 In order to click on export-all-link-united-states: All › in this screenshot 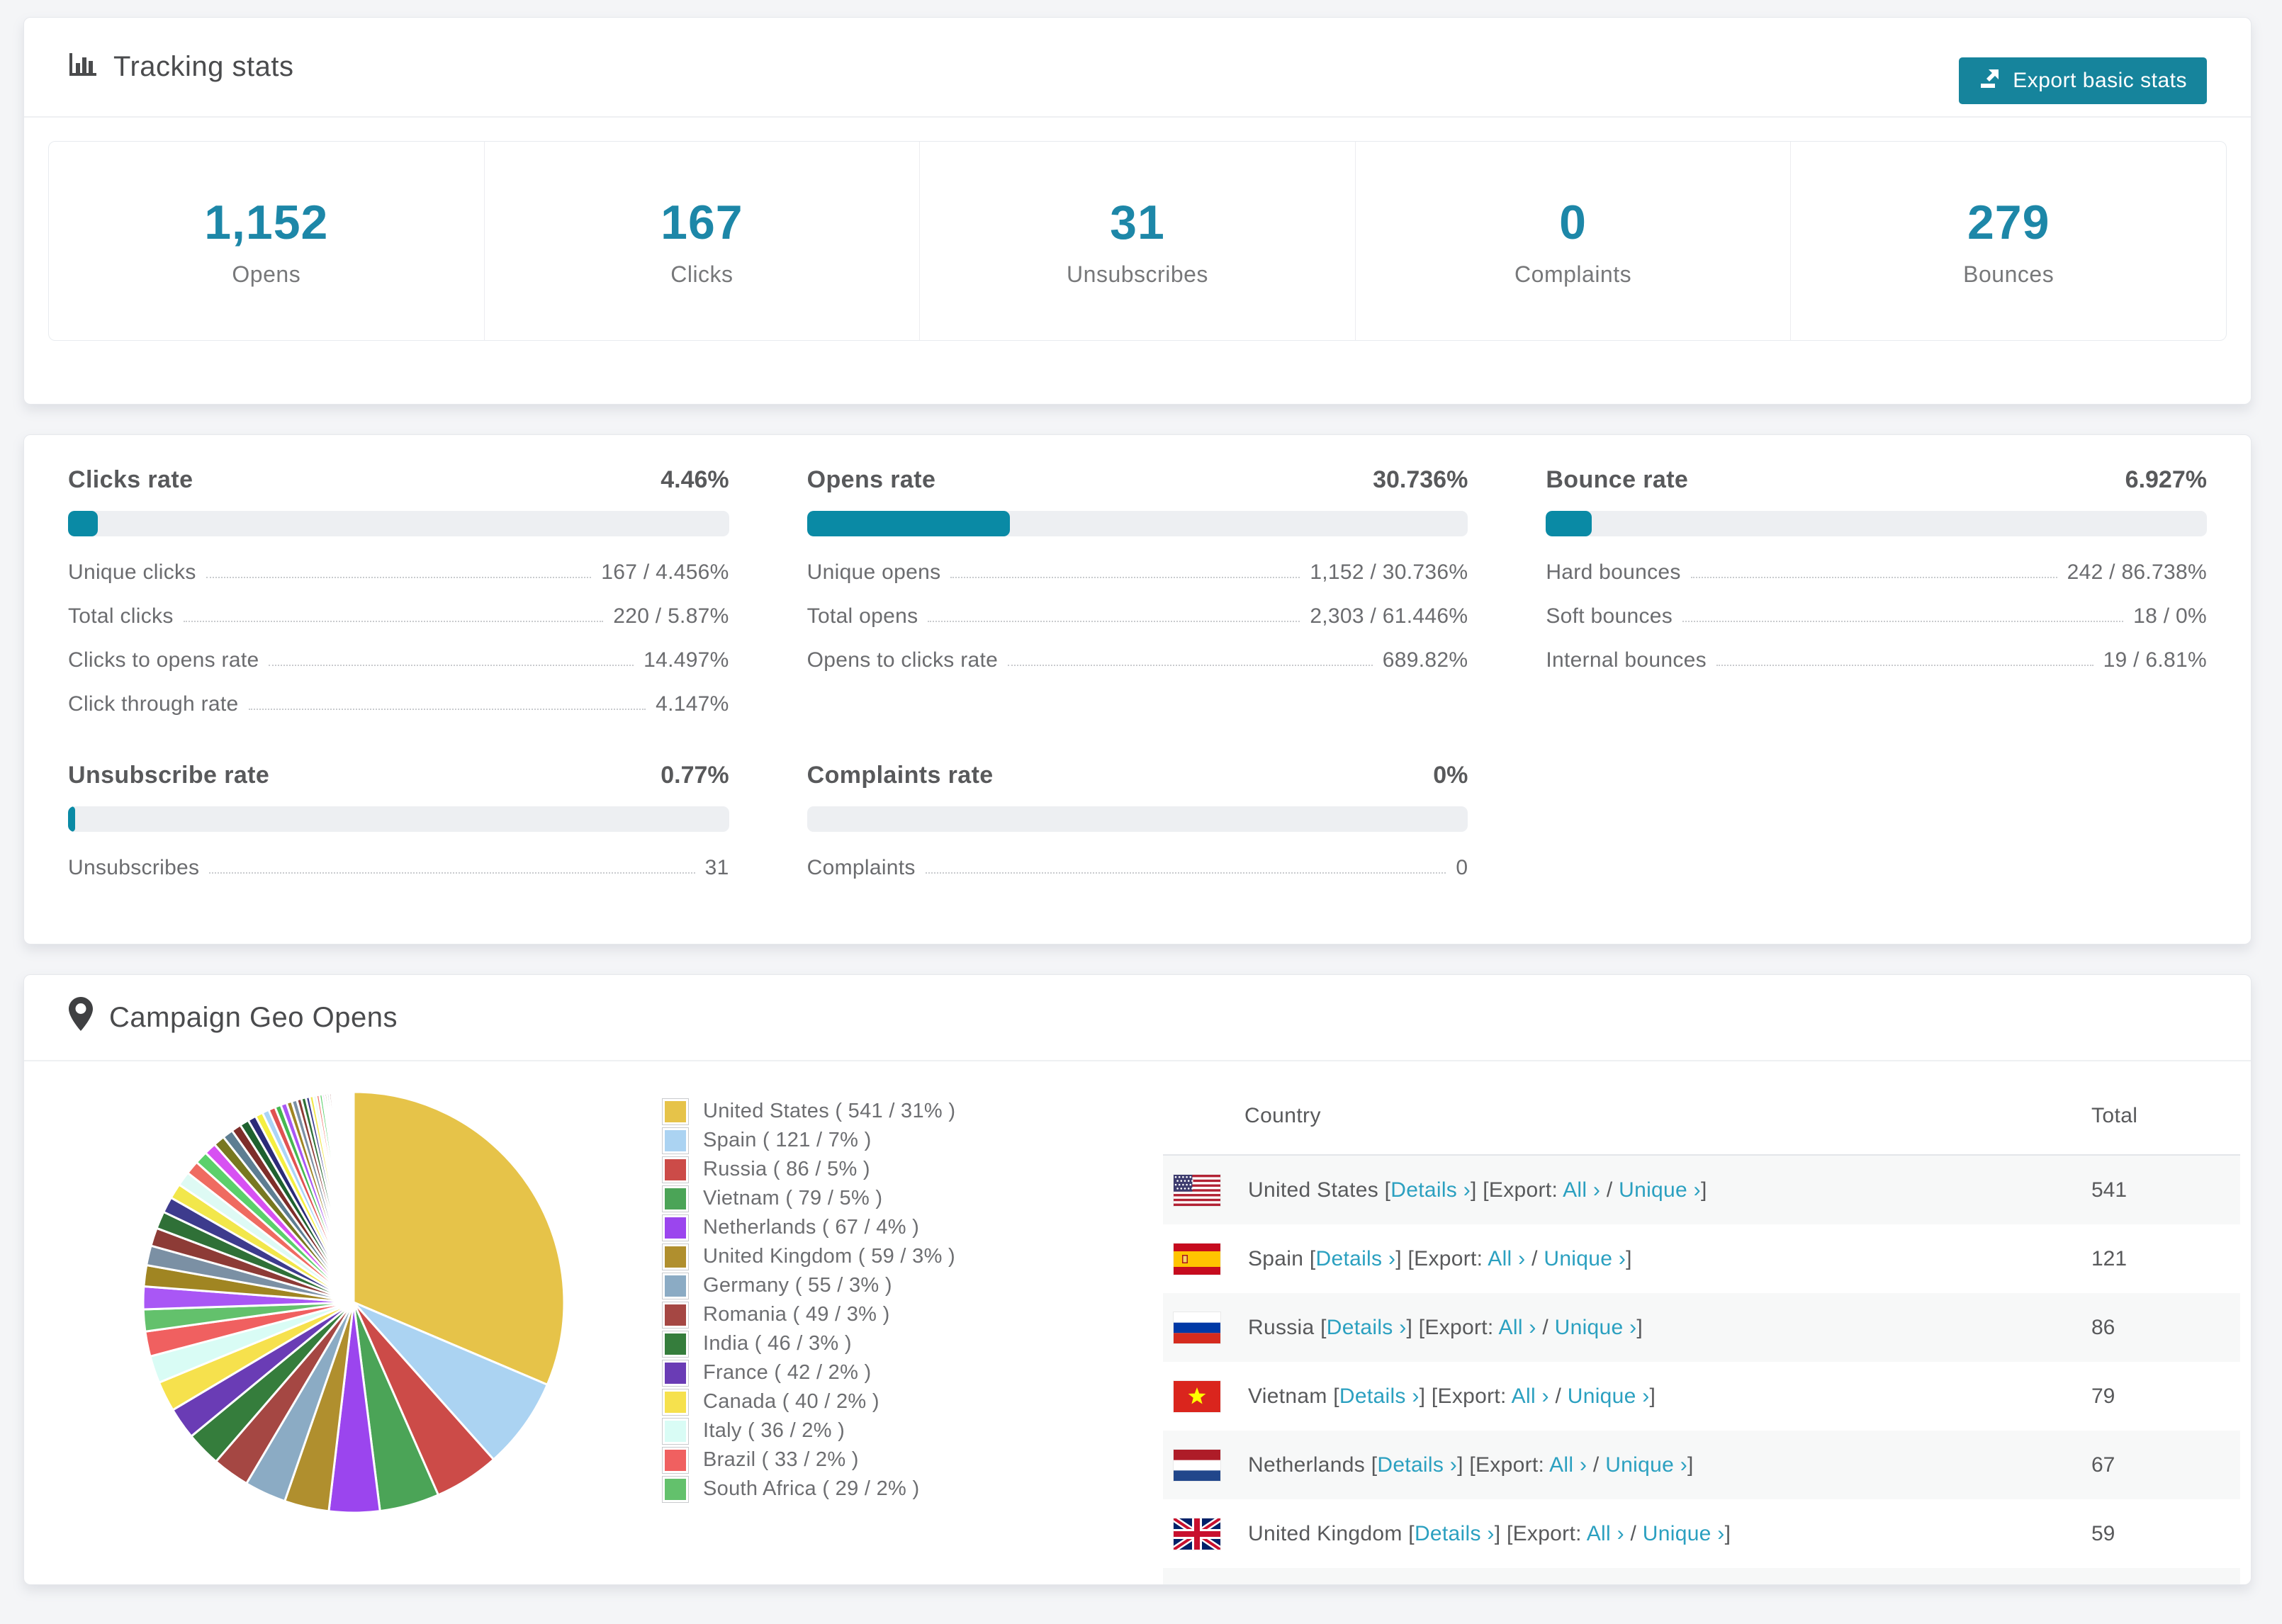, I will do `click(1581, 1190)`.